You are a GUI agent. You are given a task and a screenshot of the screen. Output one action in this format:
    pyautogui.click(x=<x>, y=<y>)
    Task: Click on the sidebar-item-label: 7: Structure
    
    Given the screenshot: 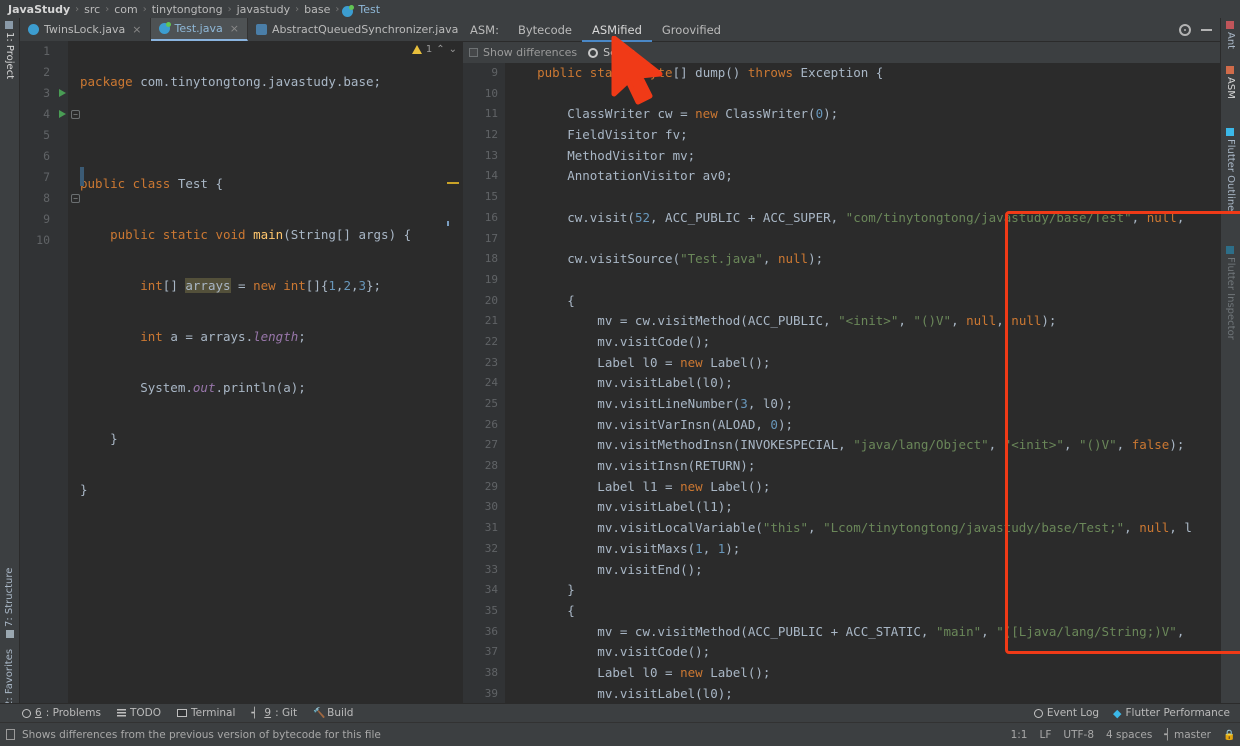 What is the action you would take?
    pyautogui.click(x=9, y=597)
    